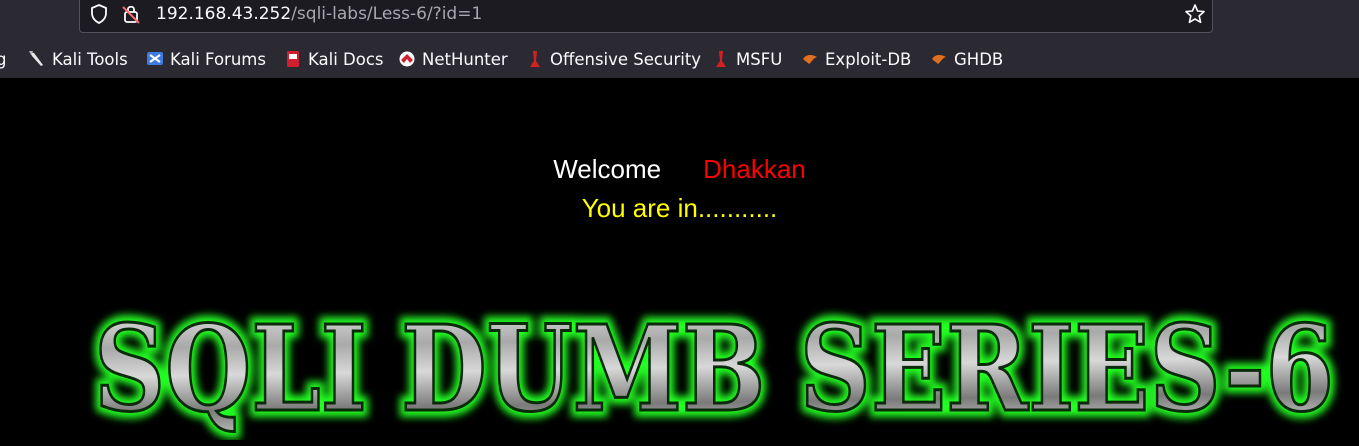  Describe the element at coordinates (754, 169) in the screenshot. I see `username: Dhakkan` at that location.